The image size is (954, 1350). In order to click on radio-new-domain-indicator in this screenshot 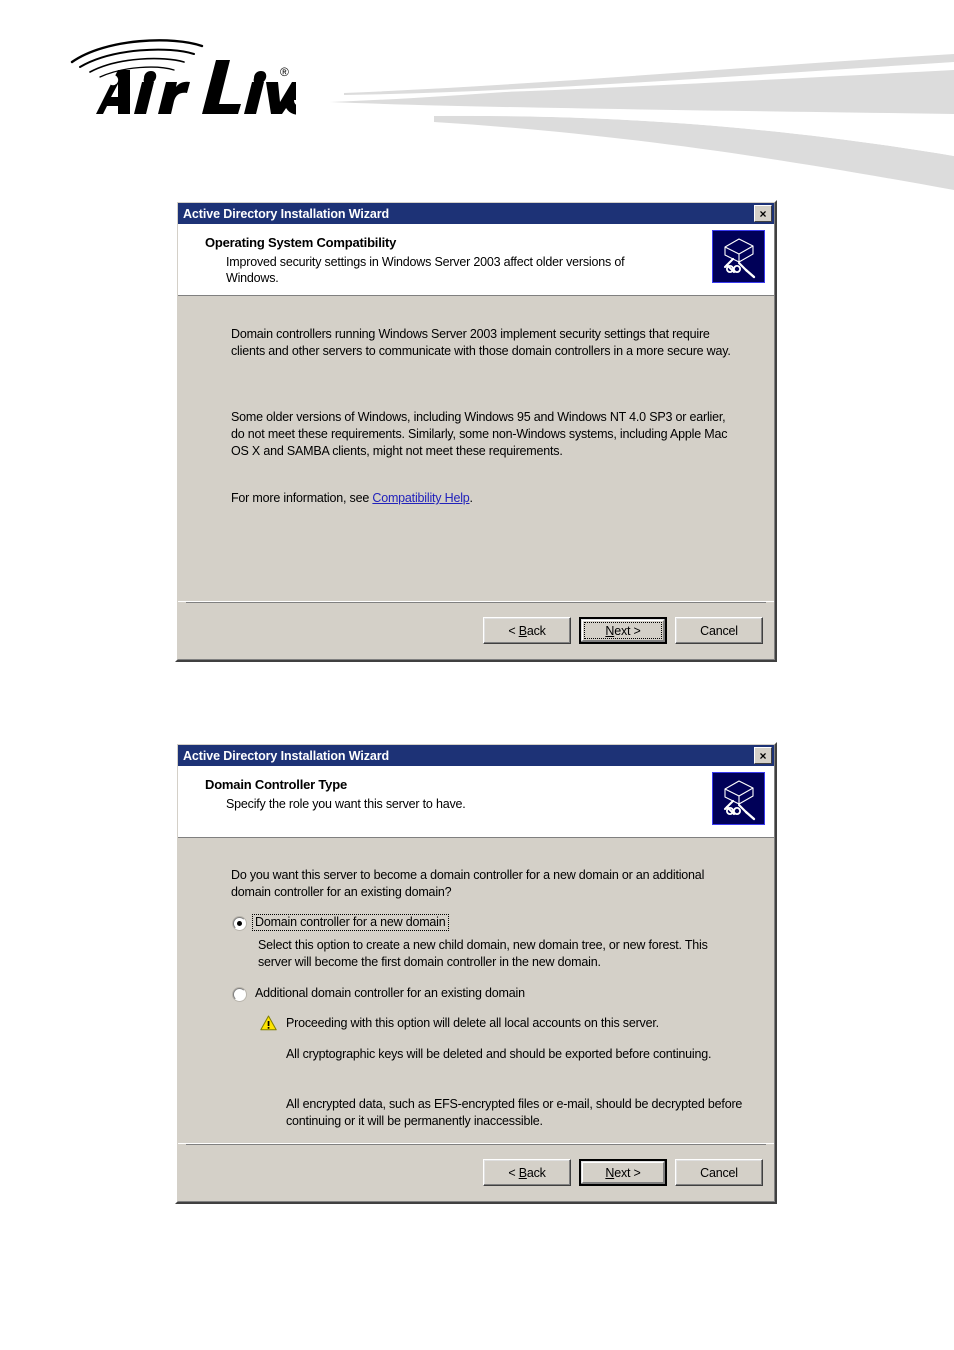, I will do `click(239, 923)`.